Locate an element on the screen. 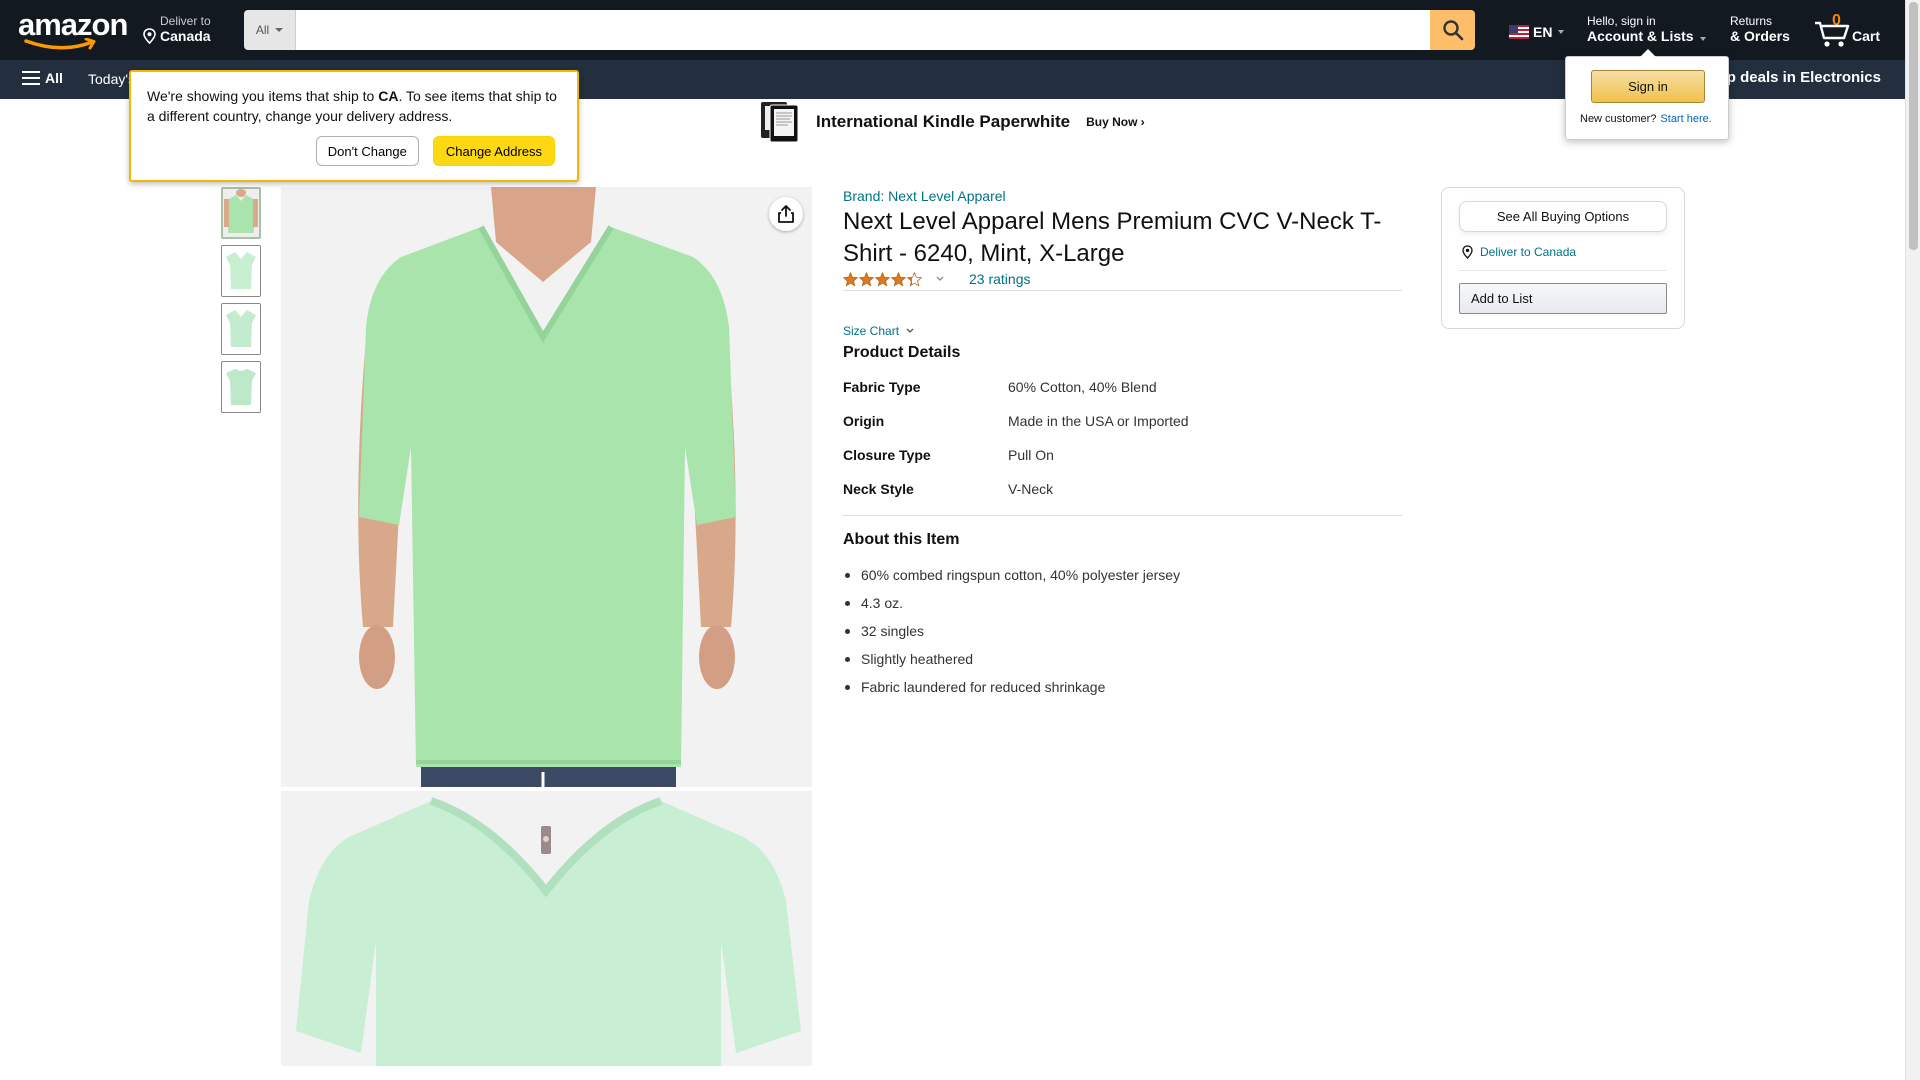 Image resolution: width=1920 pixels, height=1080 pixels. smile-icon is located at coordinates (60, 44).